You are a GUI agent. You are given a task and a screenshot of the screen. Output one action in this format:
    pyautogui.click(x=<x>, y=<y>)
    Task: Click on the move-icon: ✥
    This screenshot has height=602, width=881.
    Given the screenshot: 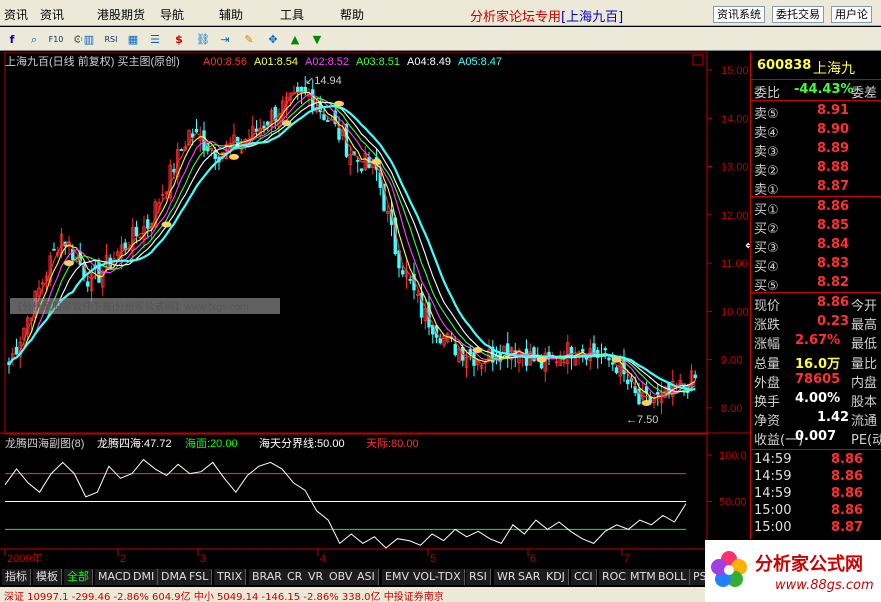 What is the action you would take?
    pyautogui.click(x=273, y=39)
    